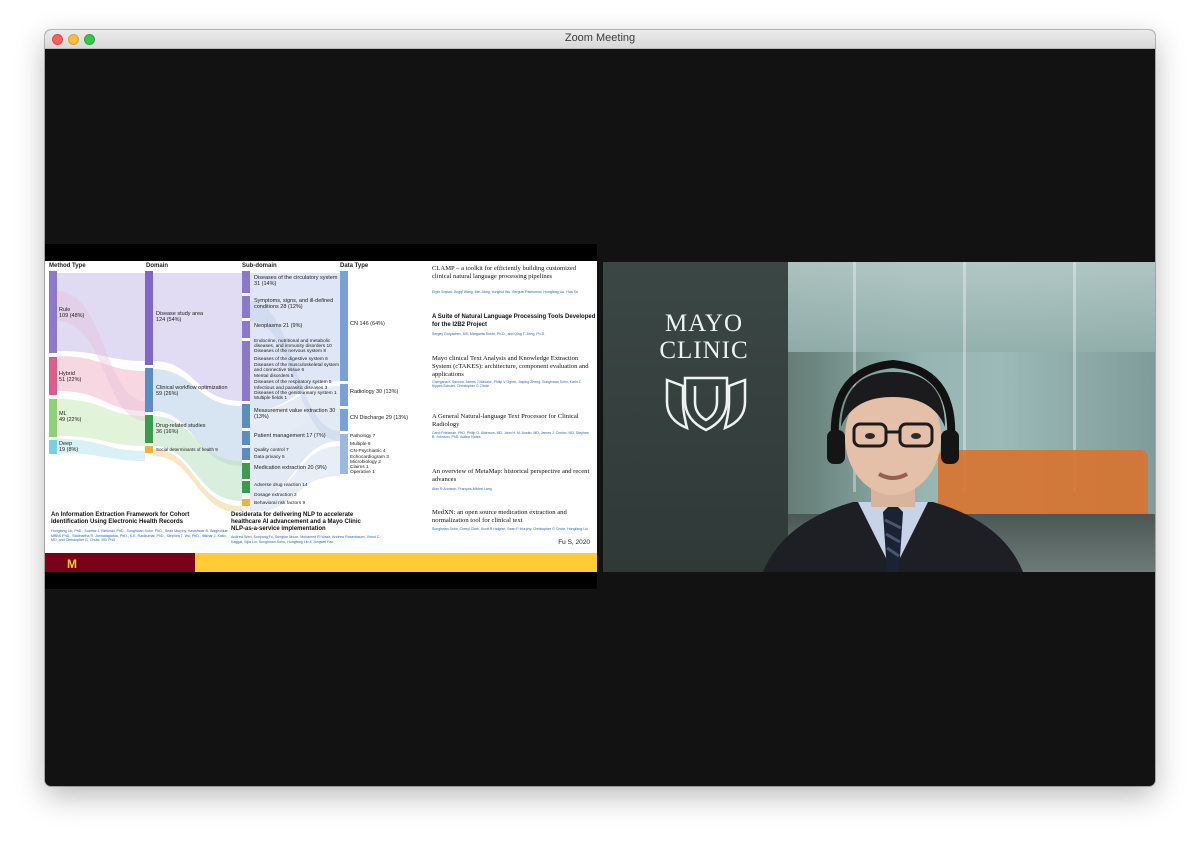 This screenshot has height=845, width=1200. I want to click on window-title: Zoom Meeting, so click(600, 38).